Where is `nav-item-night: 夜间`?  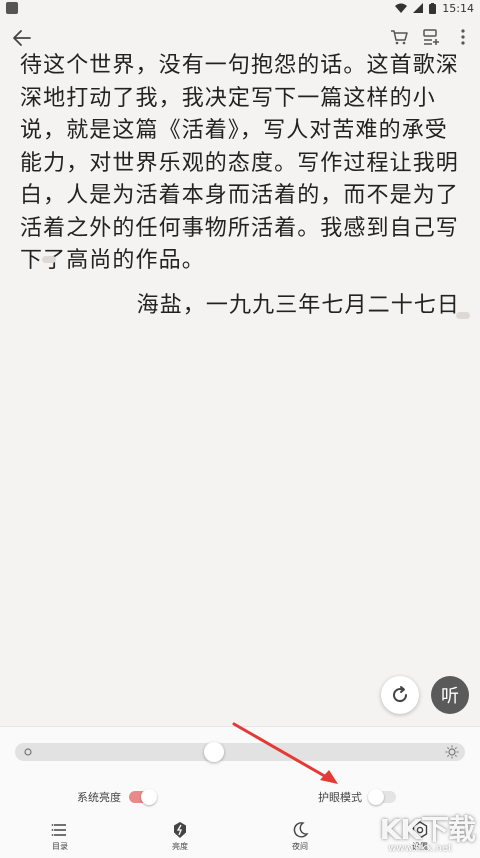 nav-item-night: 夜间 is located at coordinates (300, 836).